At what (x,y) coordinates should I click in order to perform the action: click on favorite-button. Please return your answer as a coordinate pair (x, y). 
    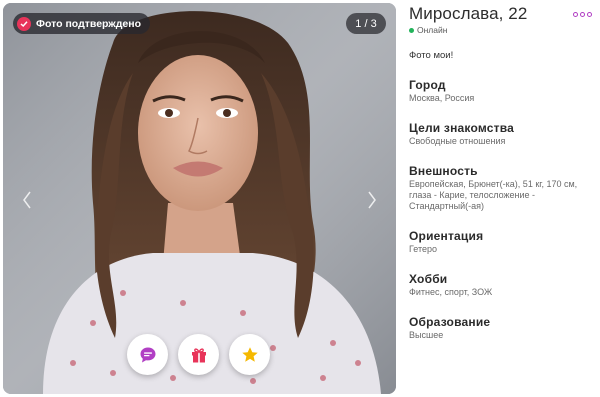
    Looking at the image, I should click on (249, 354).